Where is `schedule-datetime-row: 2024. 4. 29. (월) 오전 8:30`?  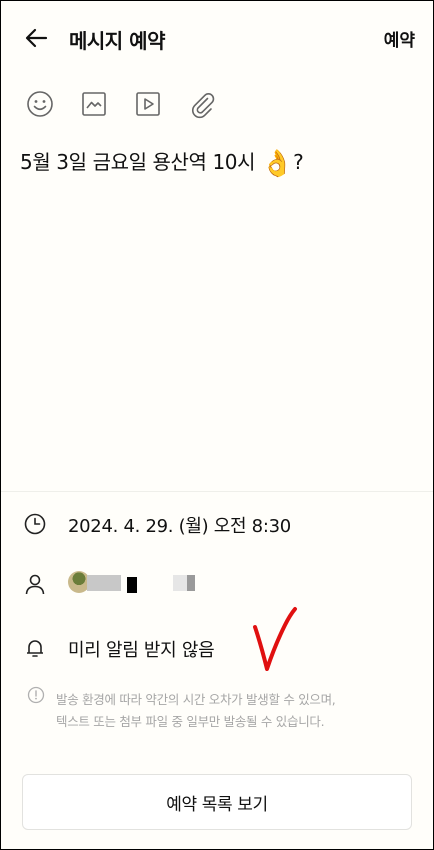 schedule-datetime-row: 2024. 4. 29. (월) 오전 8:30 is located at coordinates (218, 524).